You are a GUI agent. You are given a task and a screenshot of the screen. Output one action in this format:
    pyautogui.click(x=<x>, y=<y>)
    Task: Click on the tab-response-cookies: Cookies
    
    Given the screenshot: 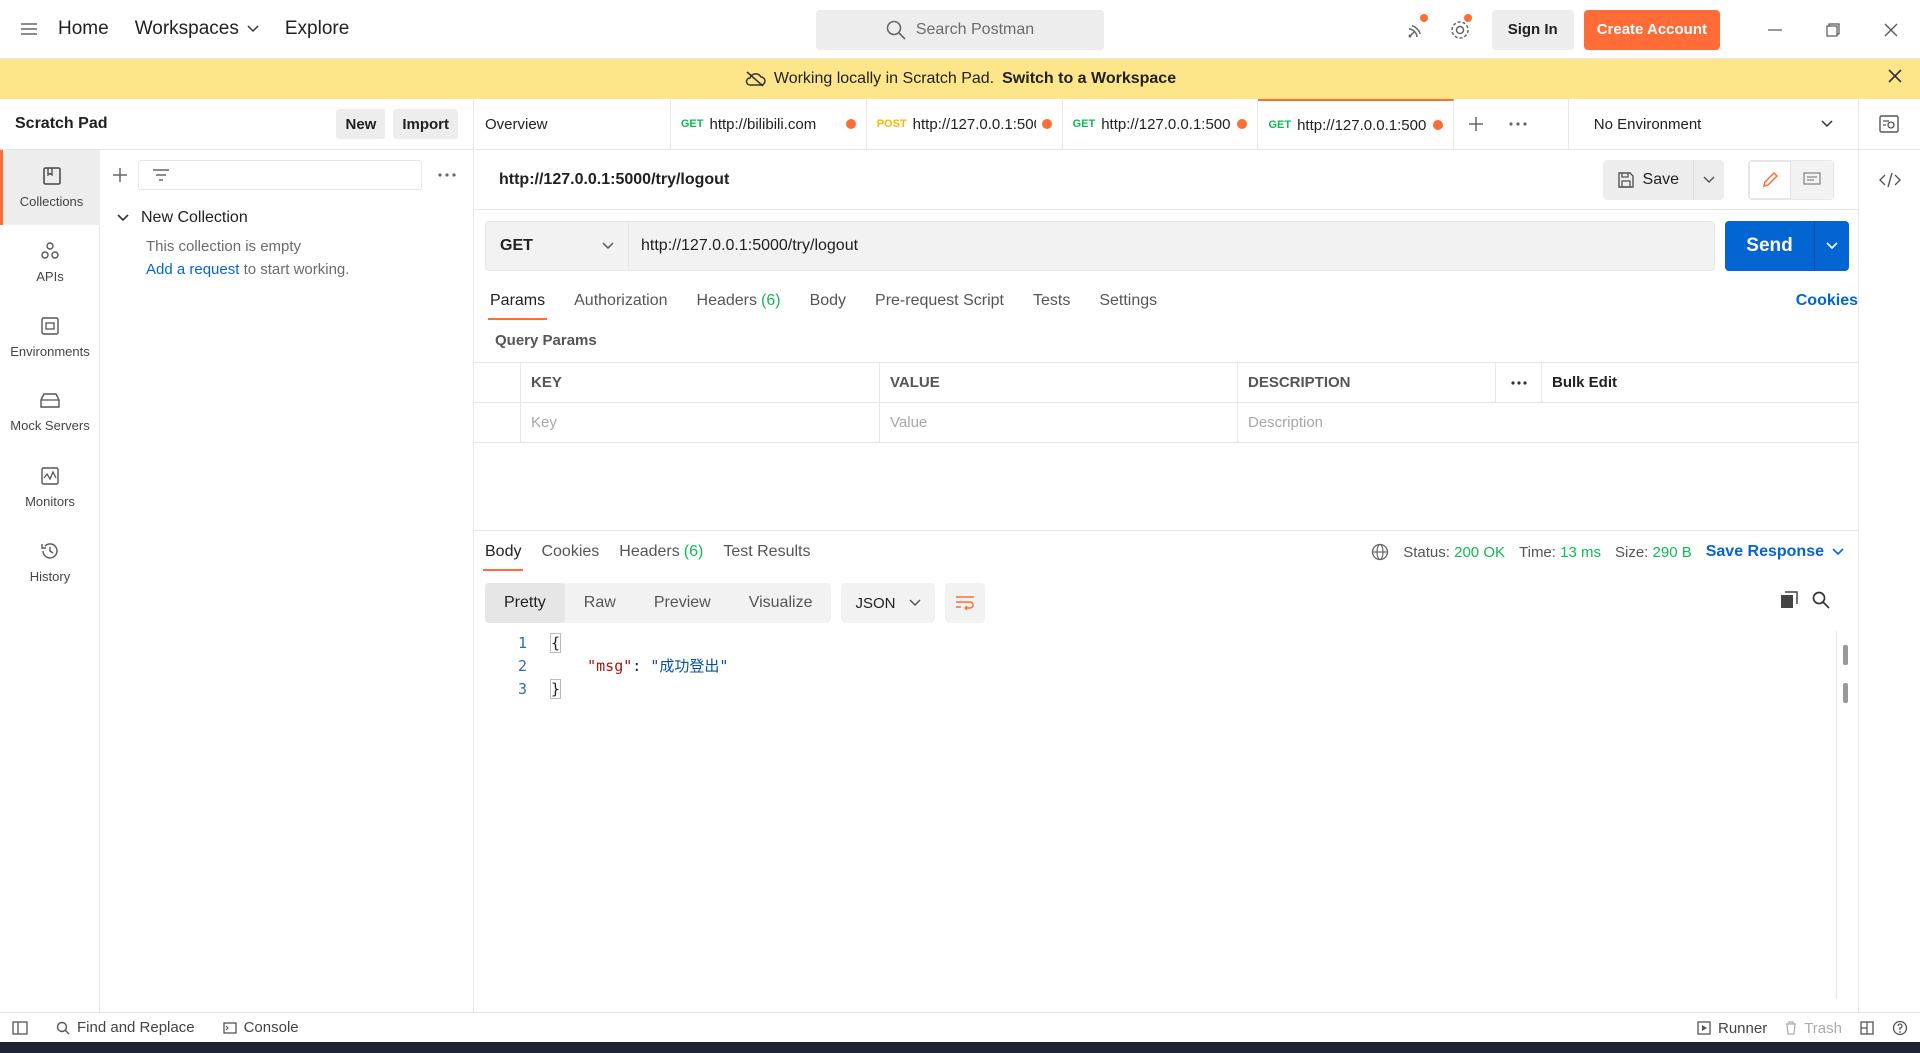 What is the action you would take?
    pyautogui.click(x=570, y=552)
    